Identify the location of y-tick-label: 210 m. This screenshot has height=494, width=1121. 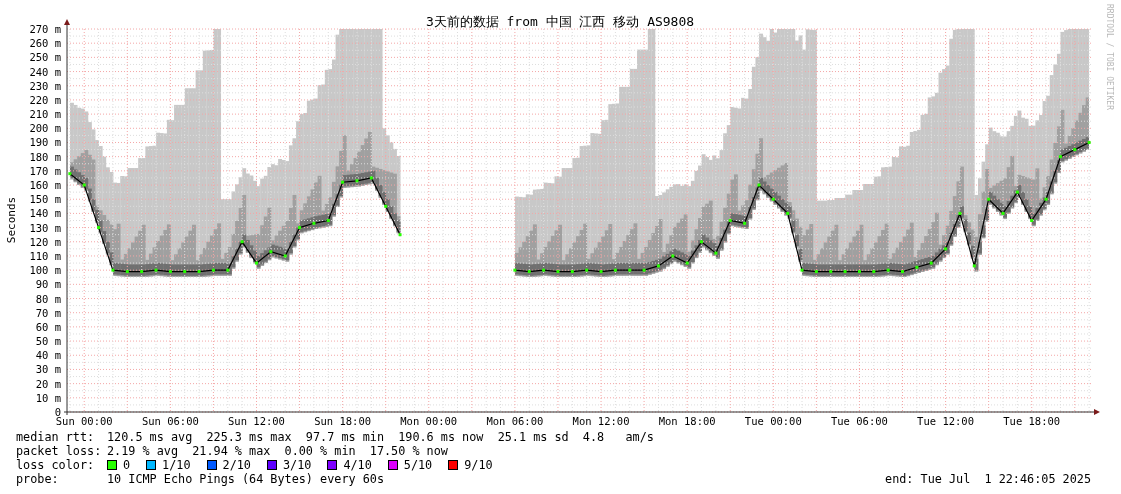
(45, 114).